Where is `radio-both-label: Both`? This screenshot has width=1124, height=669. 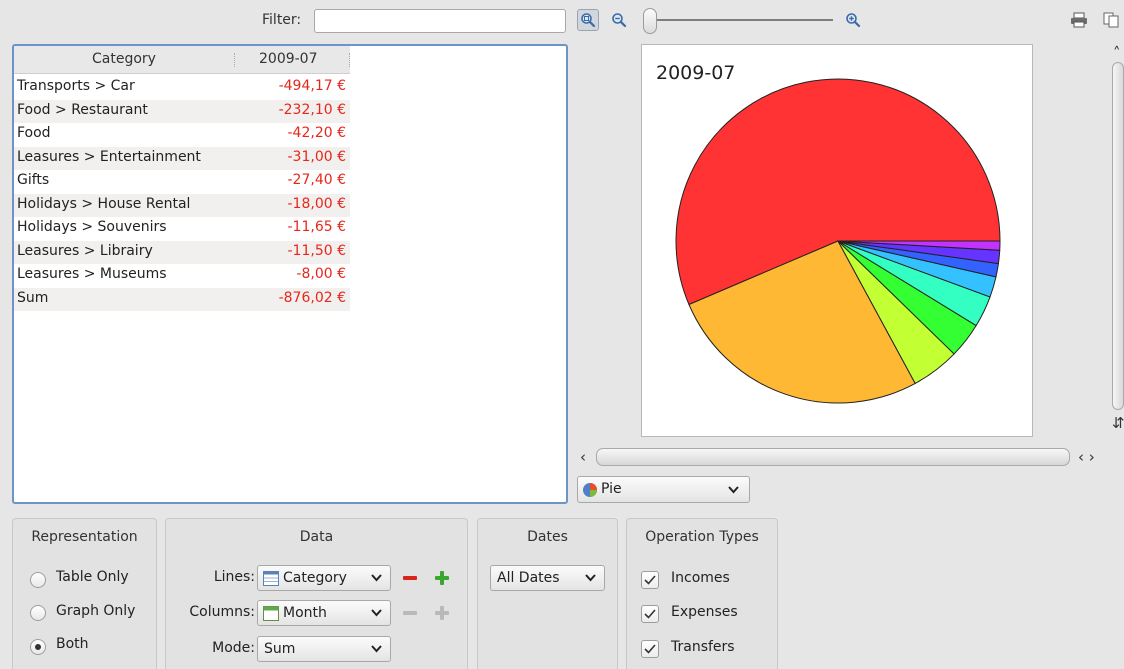 radio-both-label: Both is located at coordinates (72, 644).